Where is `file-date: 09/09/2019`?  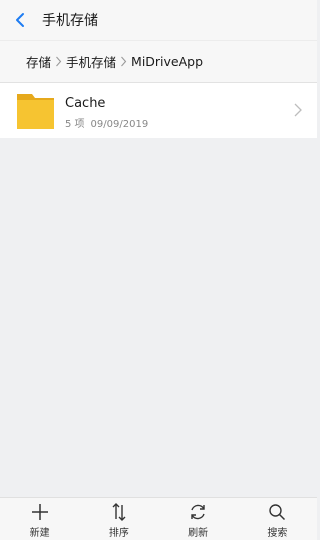 file-date: 09/09/2019 is located at coordinates (119, 124).